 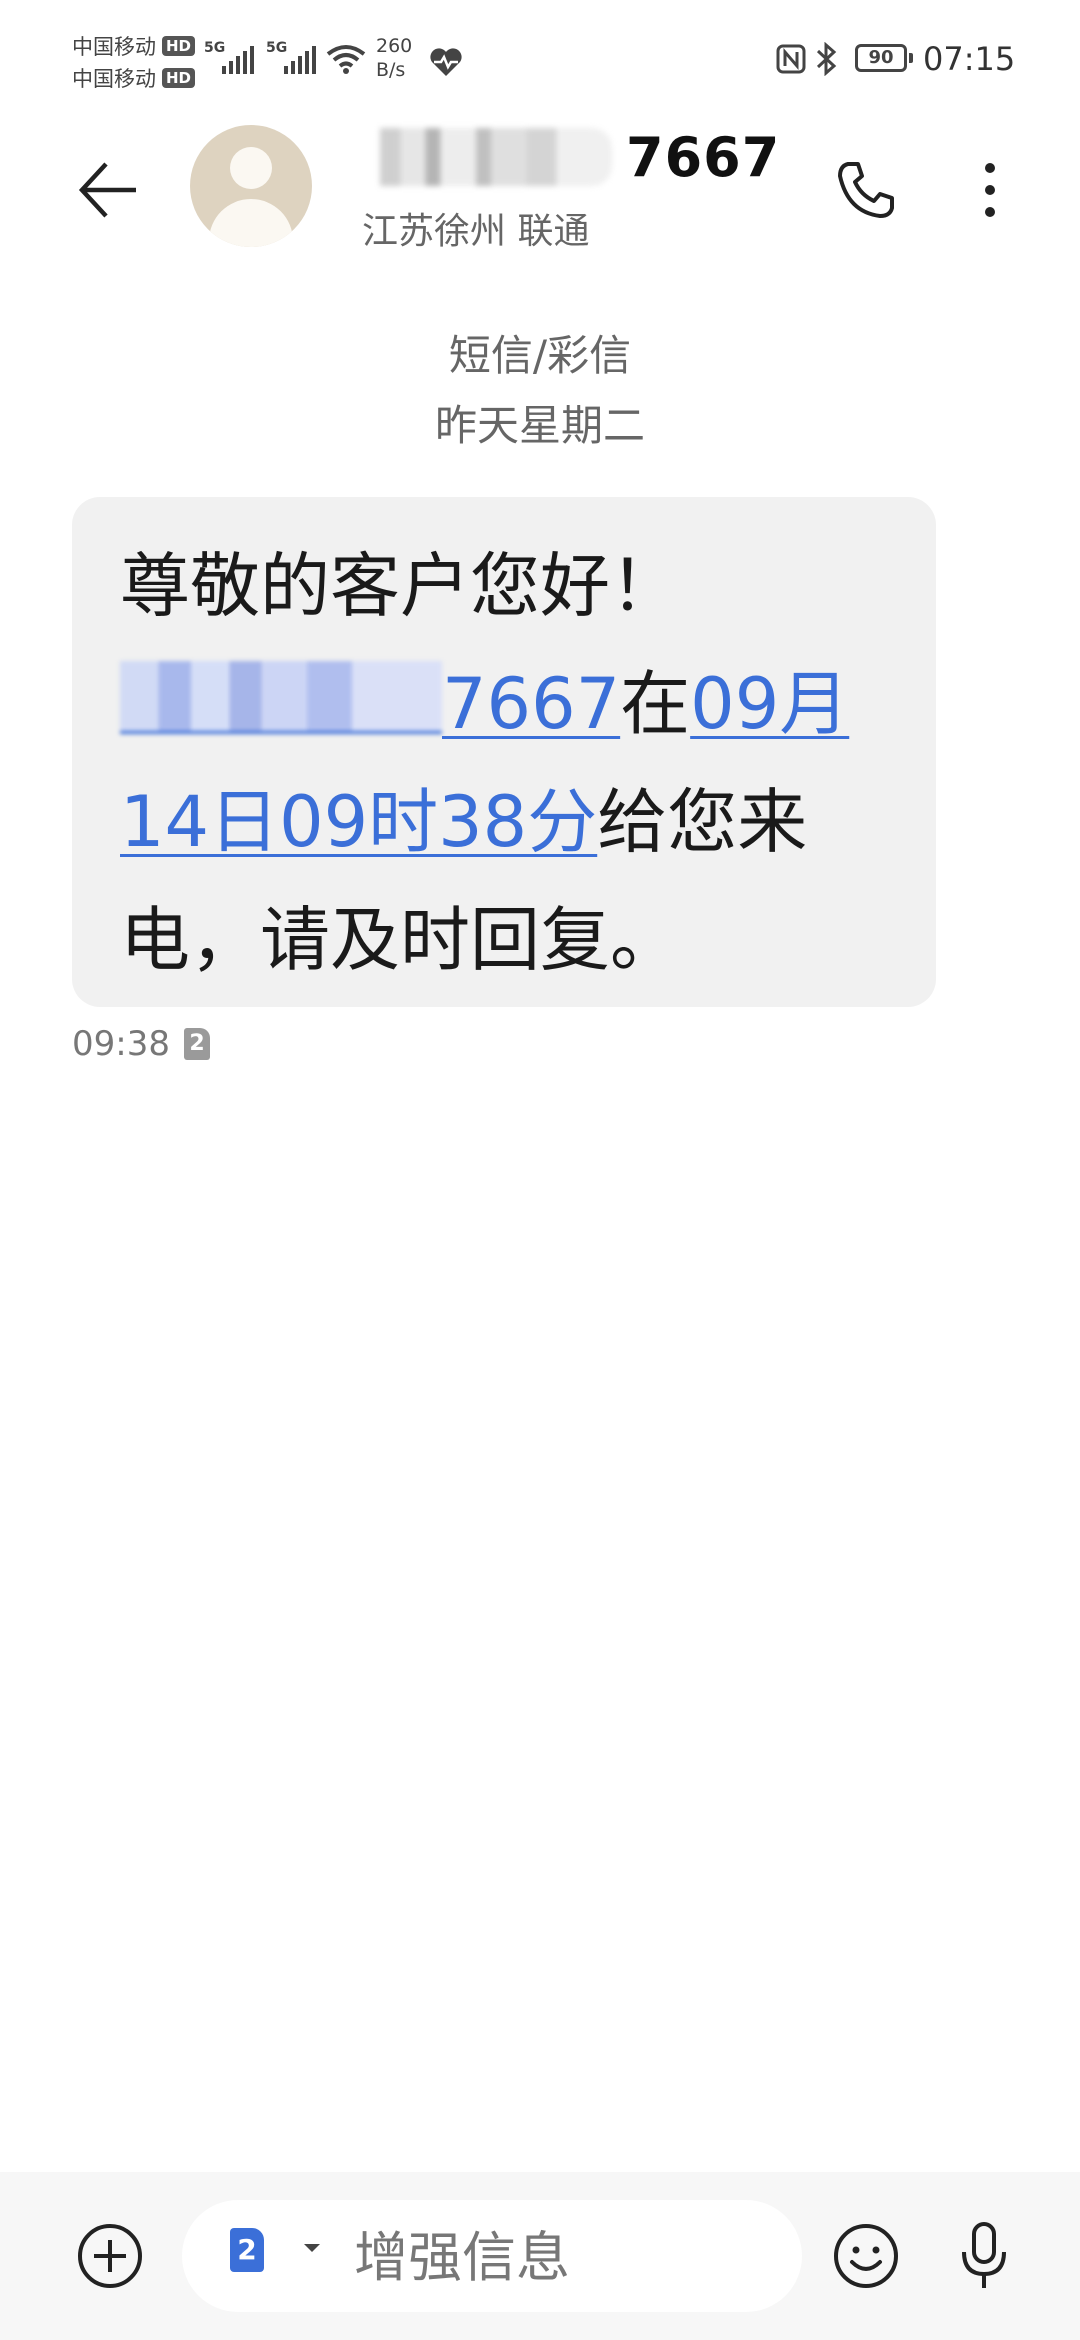 What do you see at coordinates (179, 46) in the screenshot?
I see `hd-badge-1: HD` at bounding box center [179, 46].